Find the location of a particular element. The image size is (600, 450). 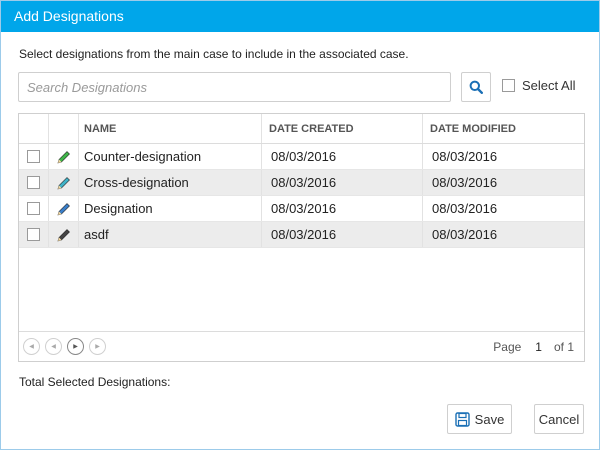

next-page-button: ▶ is located at coordinates (75, 346).